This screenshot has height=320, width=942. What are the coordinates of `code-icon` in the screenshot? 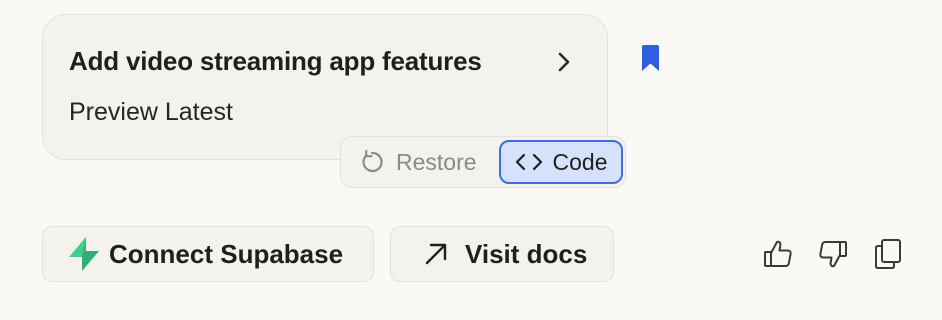 It's located at (528, 162).